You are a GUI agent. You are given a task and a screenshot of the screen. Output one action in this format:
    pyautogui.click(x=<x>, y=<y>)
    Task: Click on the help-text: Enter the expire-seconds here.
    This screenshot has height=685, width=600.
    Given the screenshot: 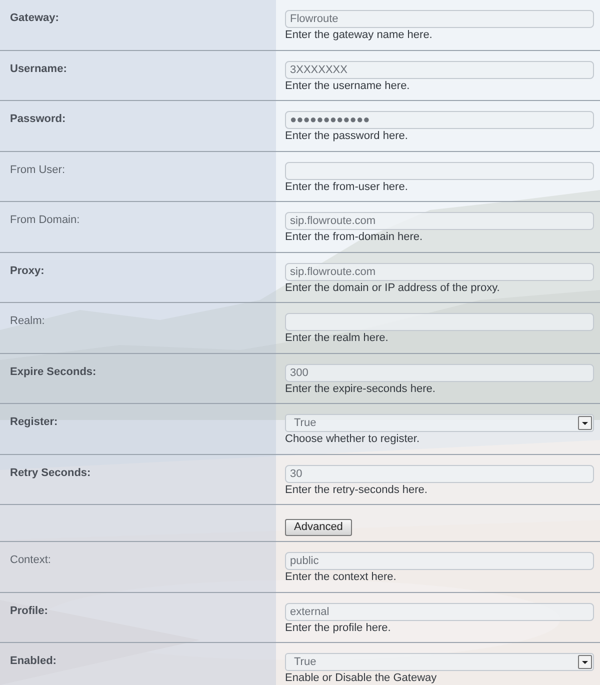 What is the action you would take?
    pyautogui.click(x=360, y=389)
    